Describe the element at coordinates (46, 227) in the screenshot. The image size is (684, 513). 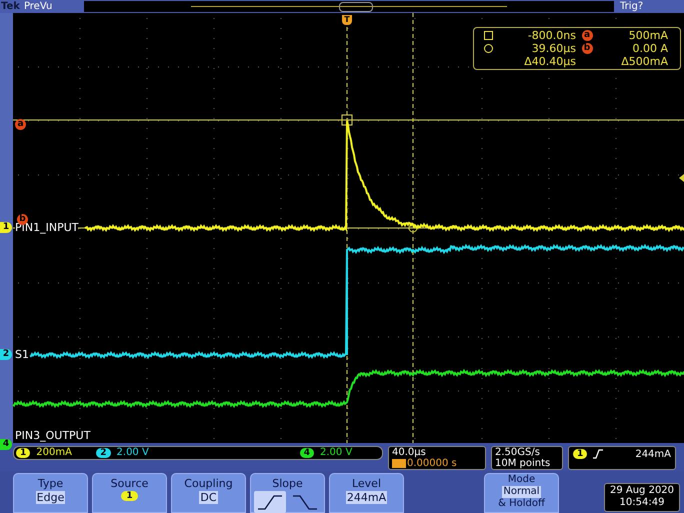
I see `trace-label: PIN1_INPUT` at that location.